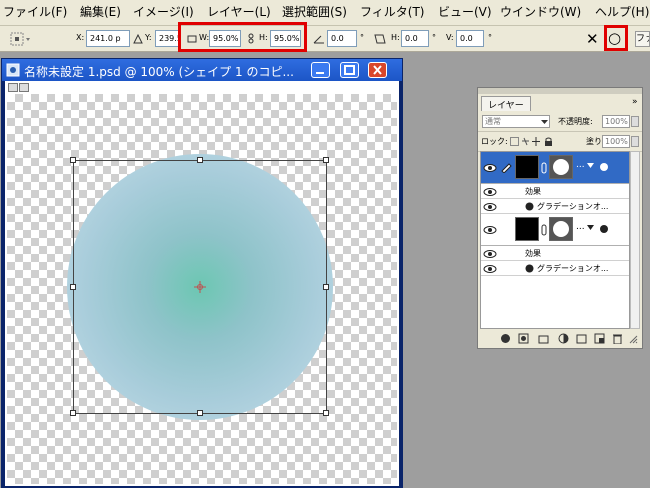  I want to click on new-group-icon, so click(581, 338).